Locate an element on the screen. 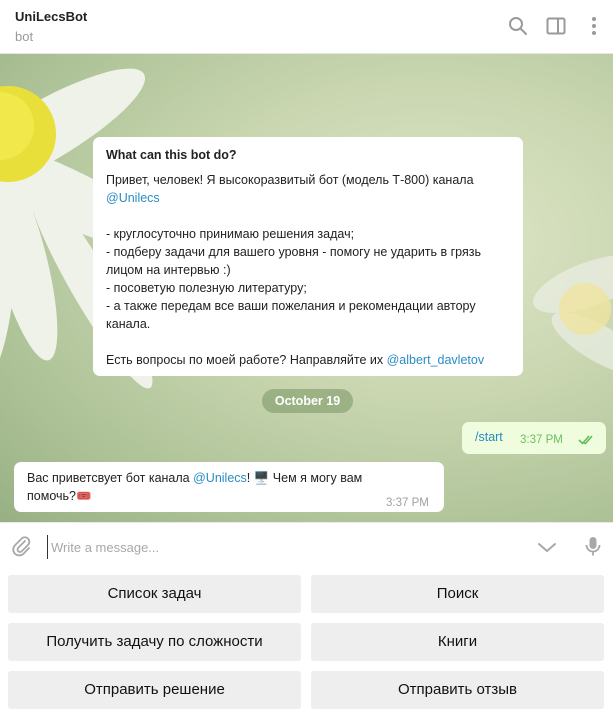 This screenshot has width=613, height=714. bot-feature-item: - круглосуточно принимаю решения задач; is located at coordinates (230, 234).